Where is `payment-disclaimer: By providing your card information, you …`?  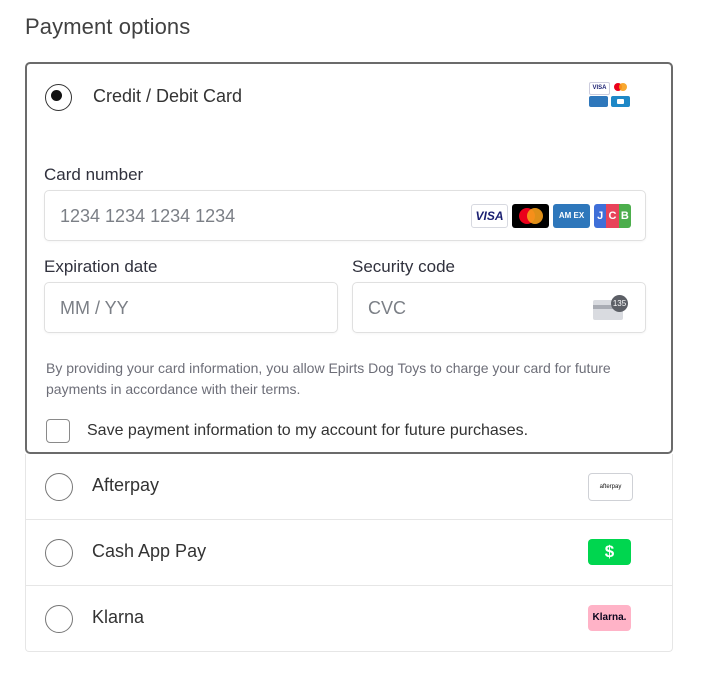
payment-disclaimer: By providing your card information, you … is located at coordinates (328, 378).